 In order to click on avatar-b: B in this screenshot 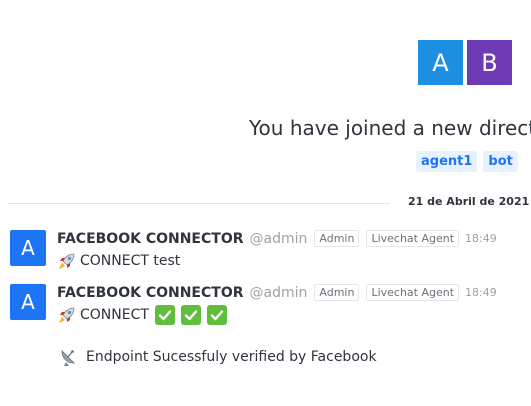, I will do `click(489, 62)`.